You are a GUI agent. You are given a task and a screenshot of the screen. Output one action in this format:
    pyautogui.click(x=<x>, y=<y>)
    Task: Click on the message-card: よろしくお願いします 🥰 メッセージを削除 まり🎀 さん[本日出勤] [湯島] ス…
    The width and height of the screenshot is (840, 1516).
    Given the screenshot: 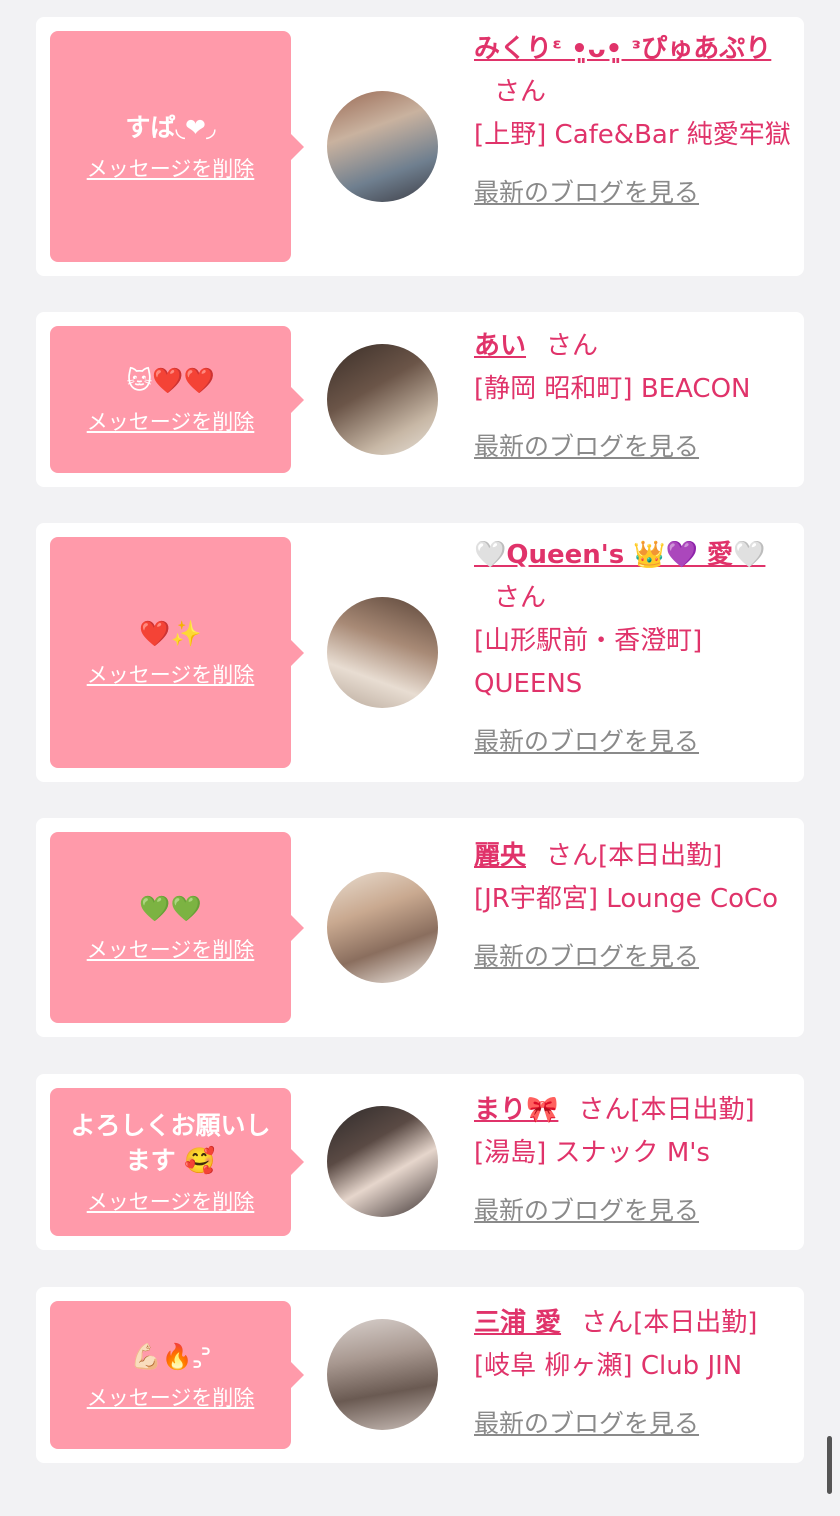 What is the action you would take?
    pyautogui.click(x=420, y=1162)
    